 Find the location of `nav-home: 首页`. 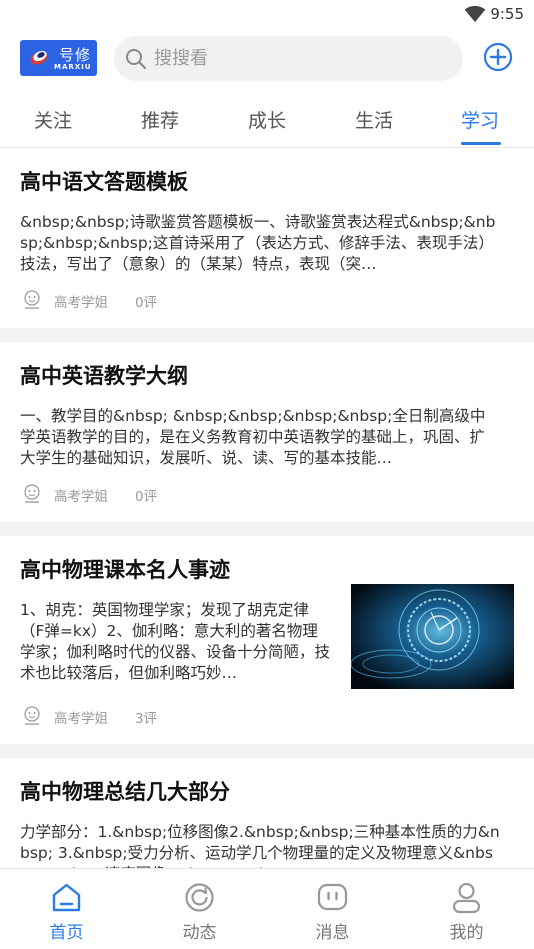

nav-home: 首页 is located at coordinates (66, 909).